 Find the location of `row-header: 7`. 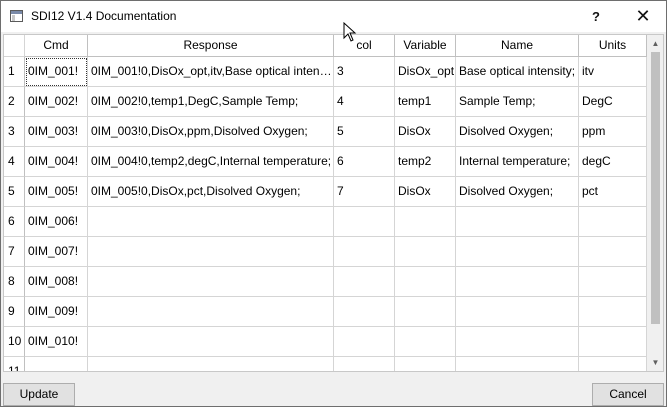

row-header: 7 is located at coordinates (14, 252).